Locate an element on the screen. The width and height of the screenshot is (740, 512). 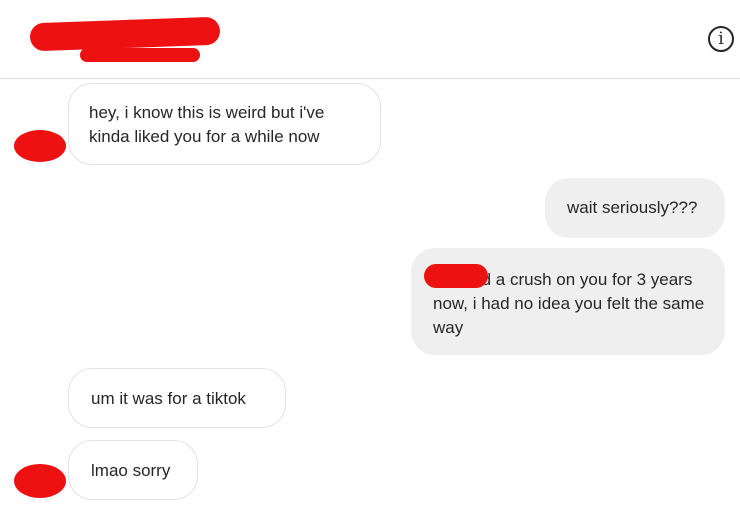
message-text: um it was for a tiktok is located at coordinates (168, 398).